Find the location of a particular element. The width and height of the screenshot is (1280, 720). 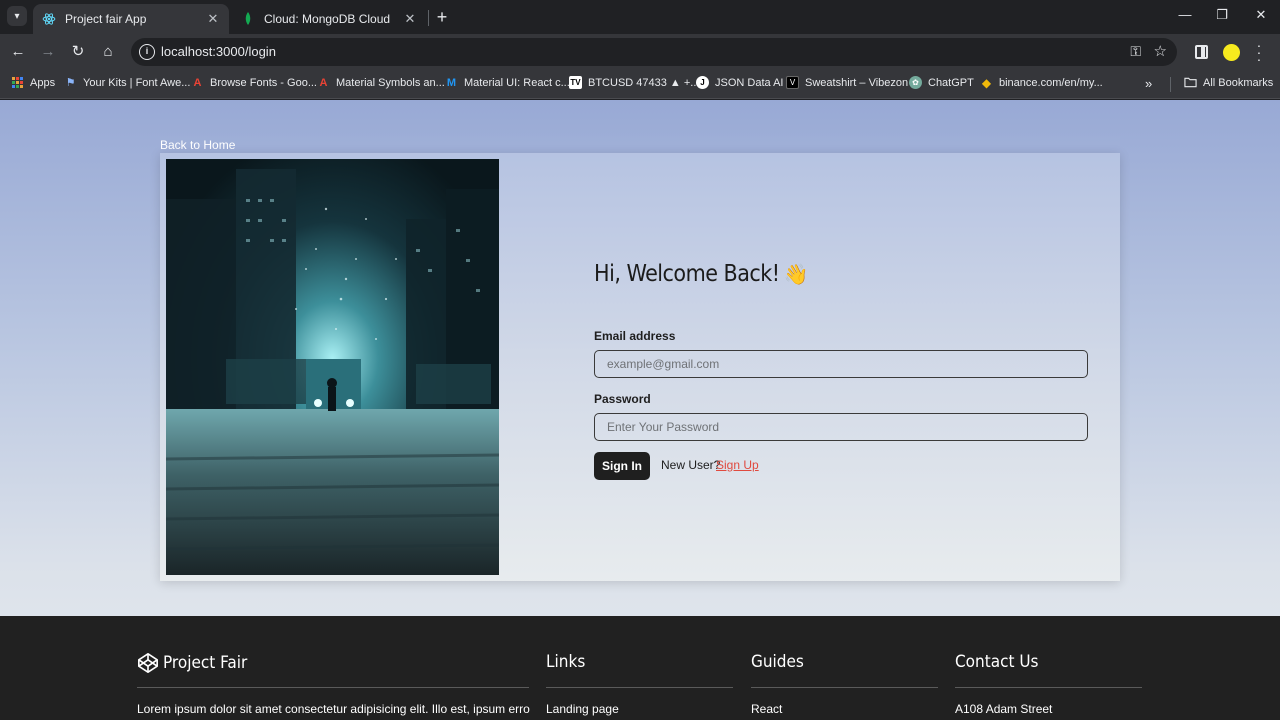

footer-brand: Project Fair is located at coordinates (192, 663).